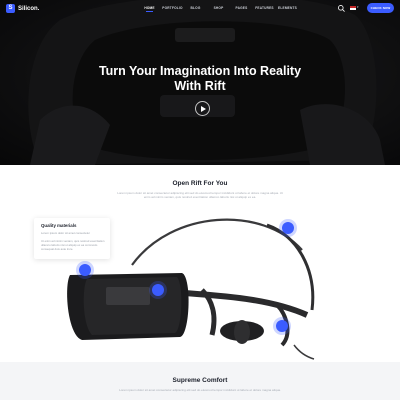 Image resolution: width=400 pixels, height=400 pixels. I want to click on language-flag-icon, so click(353, 8).